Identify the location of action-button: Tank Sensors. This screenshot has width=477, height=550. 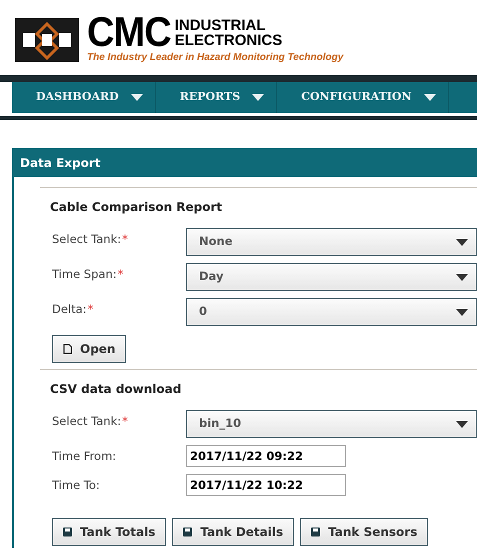
(364, 532).